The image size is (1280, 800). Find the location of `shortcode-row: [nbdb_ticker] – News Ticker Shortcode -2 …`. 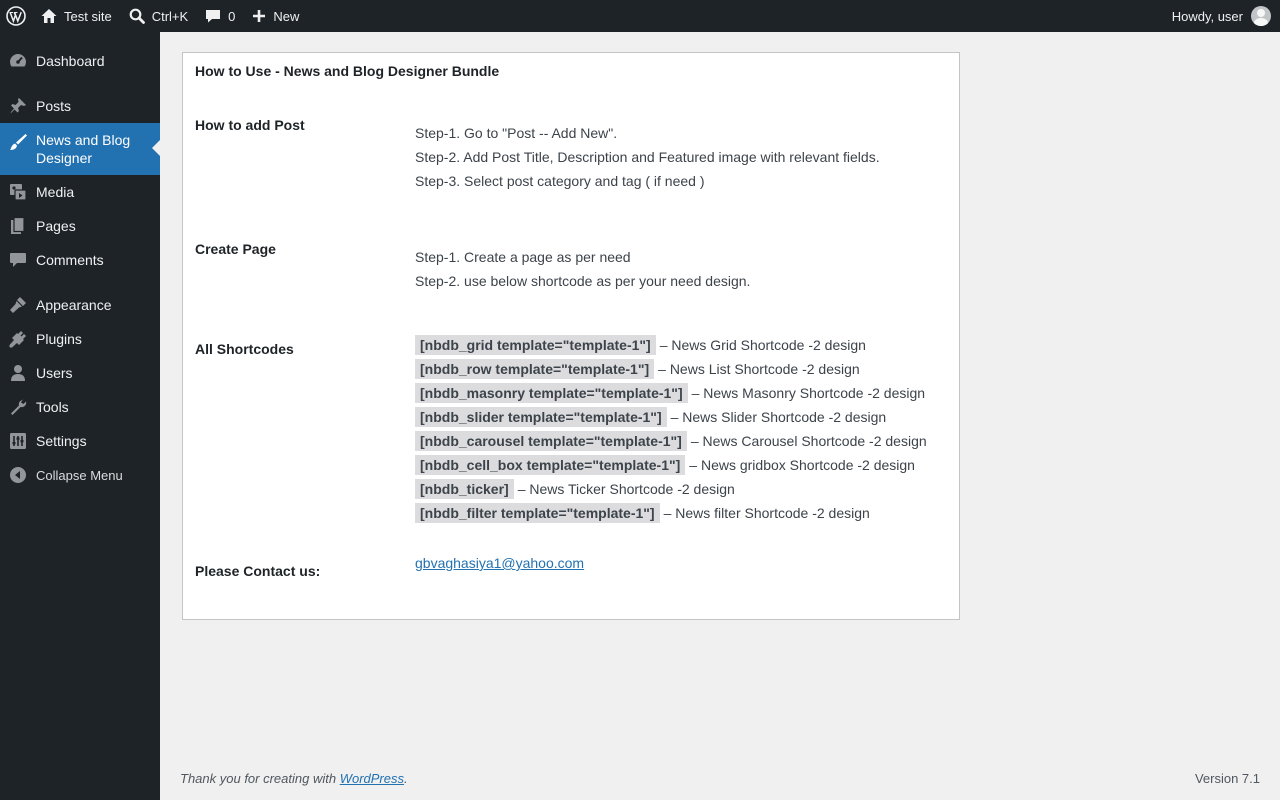

shortcode-row: [nbdb_ticker] – News Ticker Shortcode -2 … is located at coordinates (575, 489).